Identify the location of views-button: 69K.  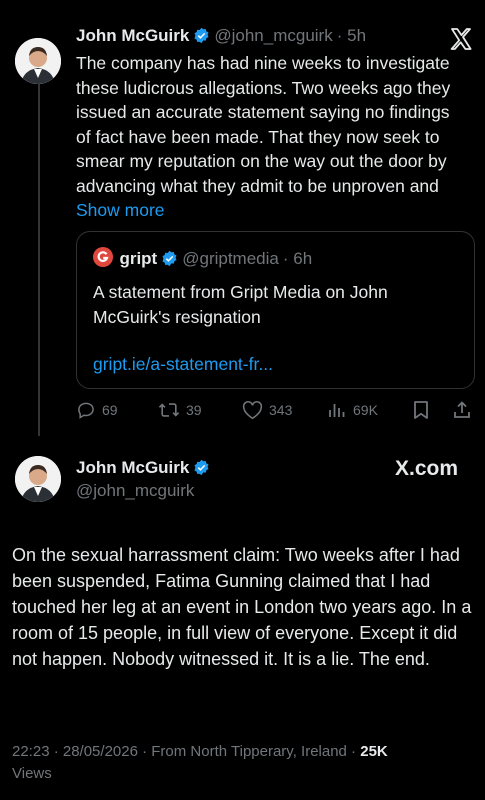
(352, 410).